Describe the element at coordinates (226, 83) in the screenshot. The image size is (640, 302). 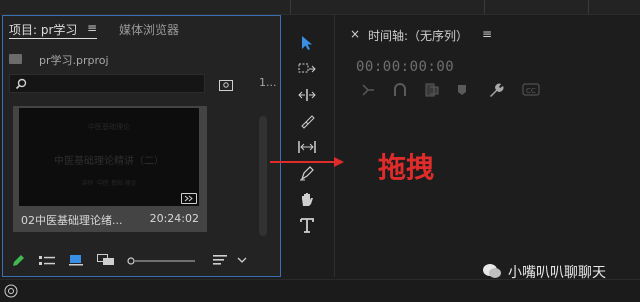
I see `new-bin-icon` at that location.